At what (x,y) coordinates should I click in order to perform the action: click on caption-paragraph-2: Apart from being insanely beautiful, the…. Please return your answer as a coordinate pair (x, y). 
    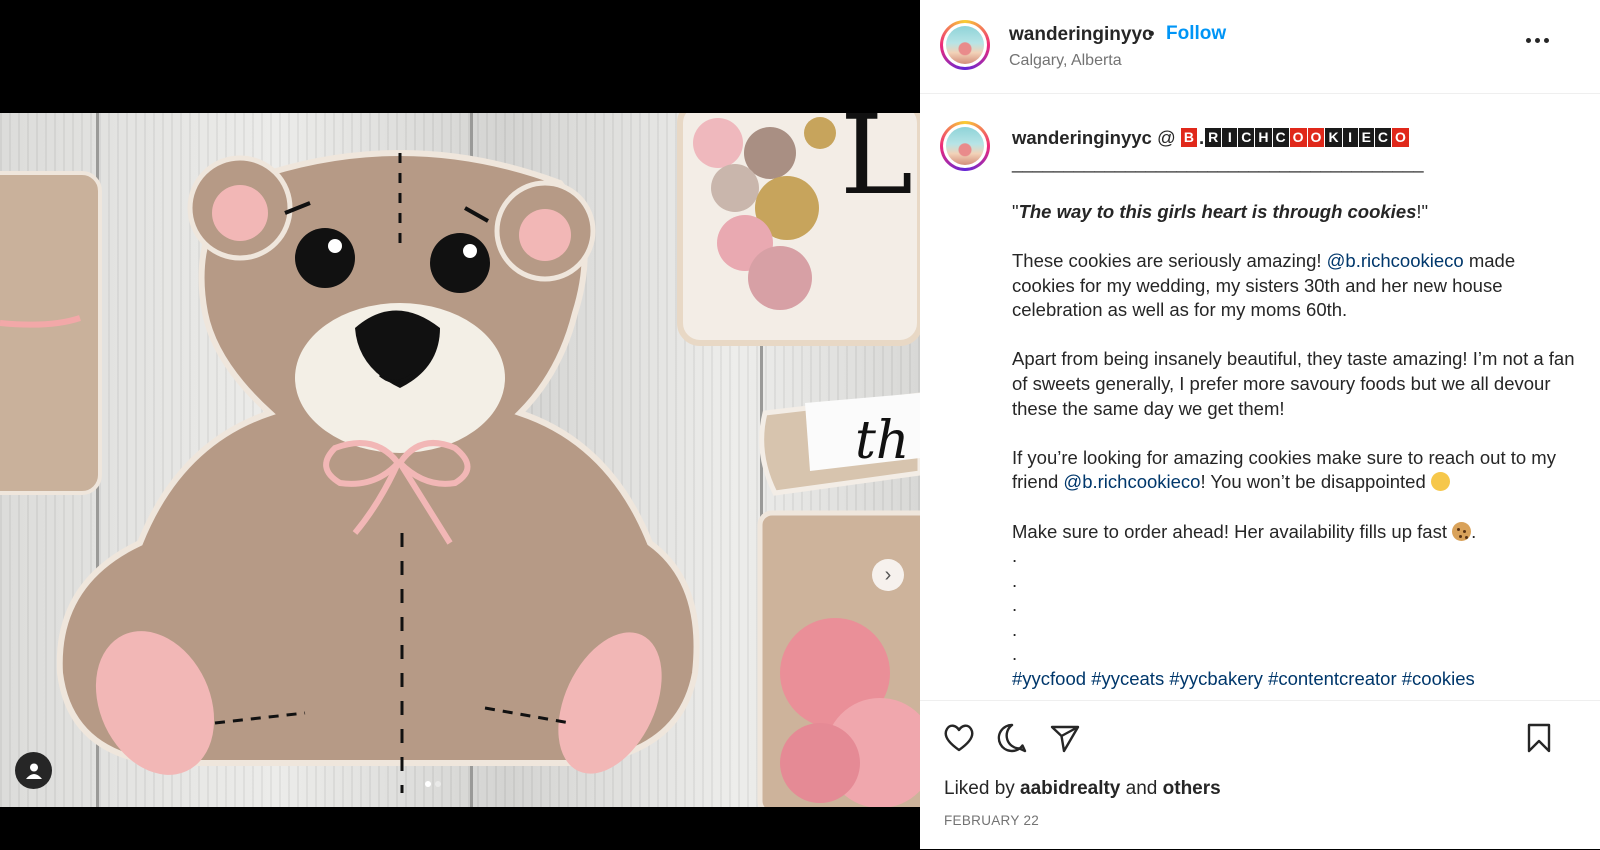
    Looking at the image, I should click on (1293, 383).